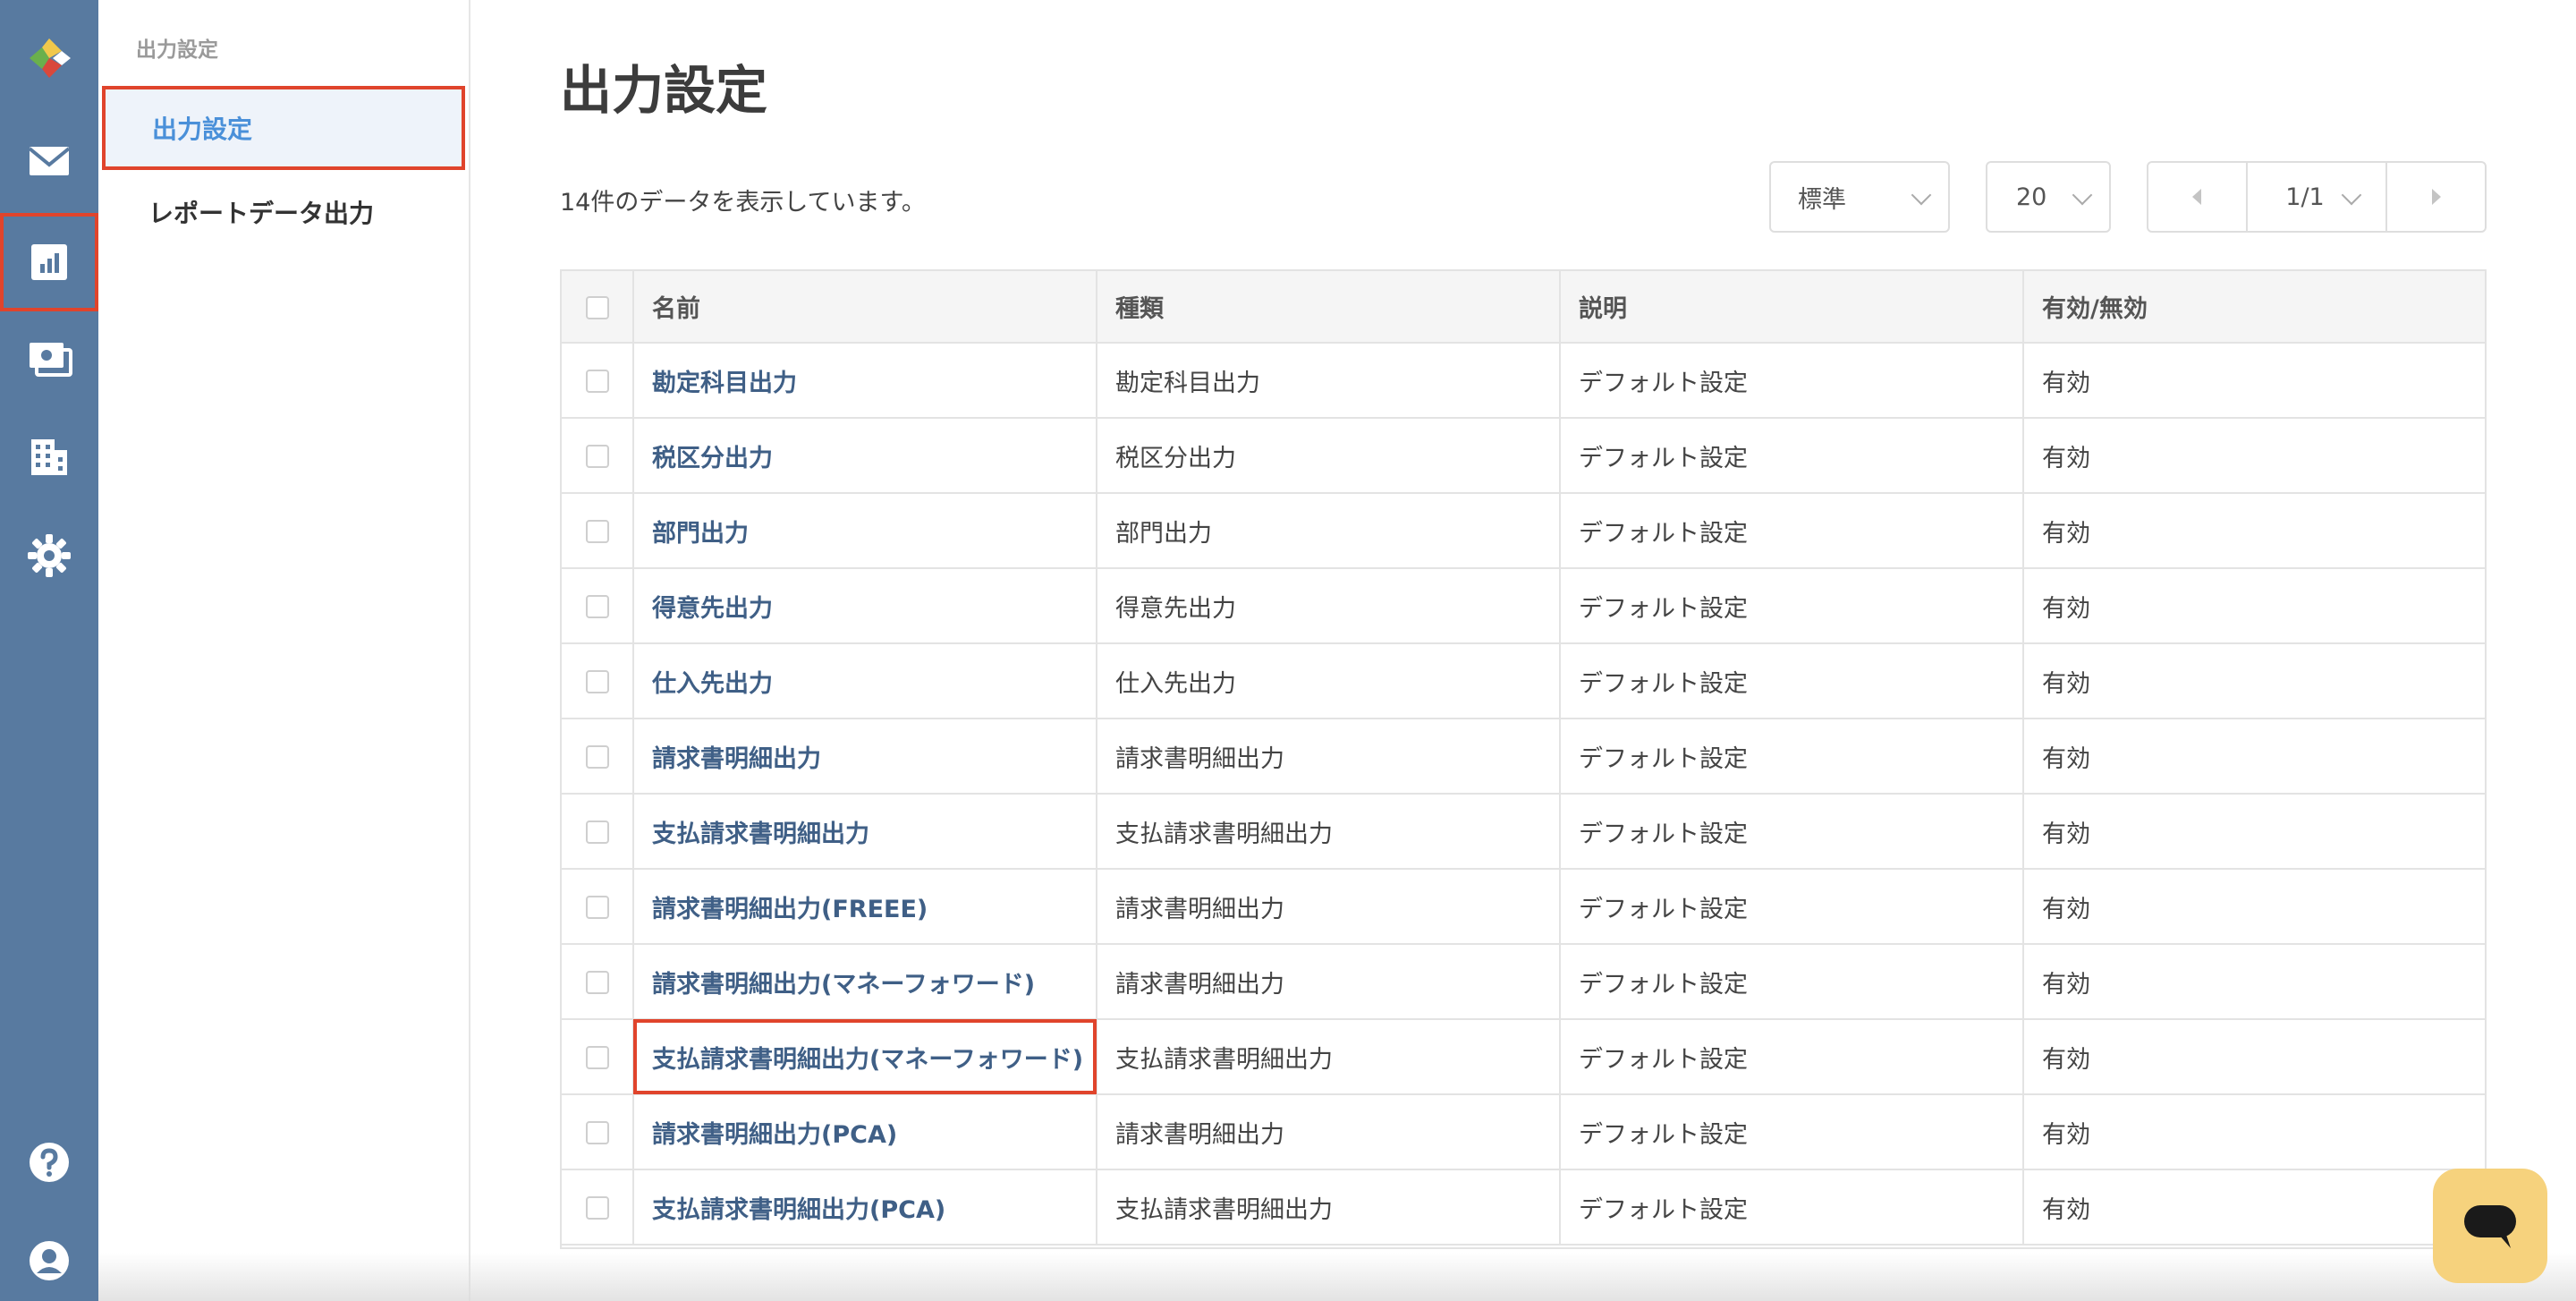 The height and width of the screenshot is (1301, 2576). What do you see at coordinates (49, 457) in the screenshot?
I see `building-icon` at bounding box center [49, 457].